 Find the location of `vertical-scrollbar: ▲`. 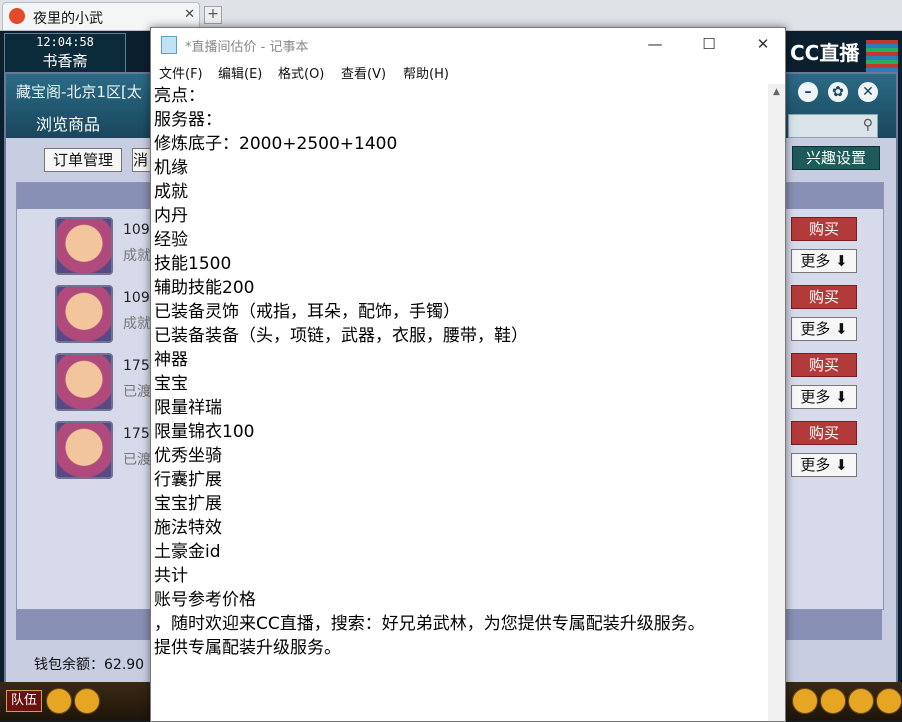

vertical-scrollbar: ▲ is located at coordinates (776, 402).